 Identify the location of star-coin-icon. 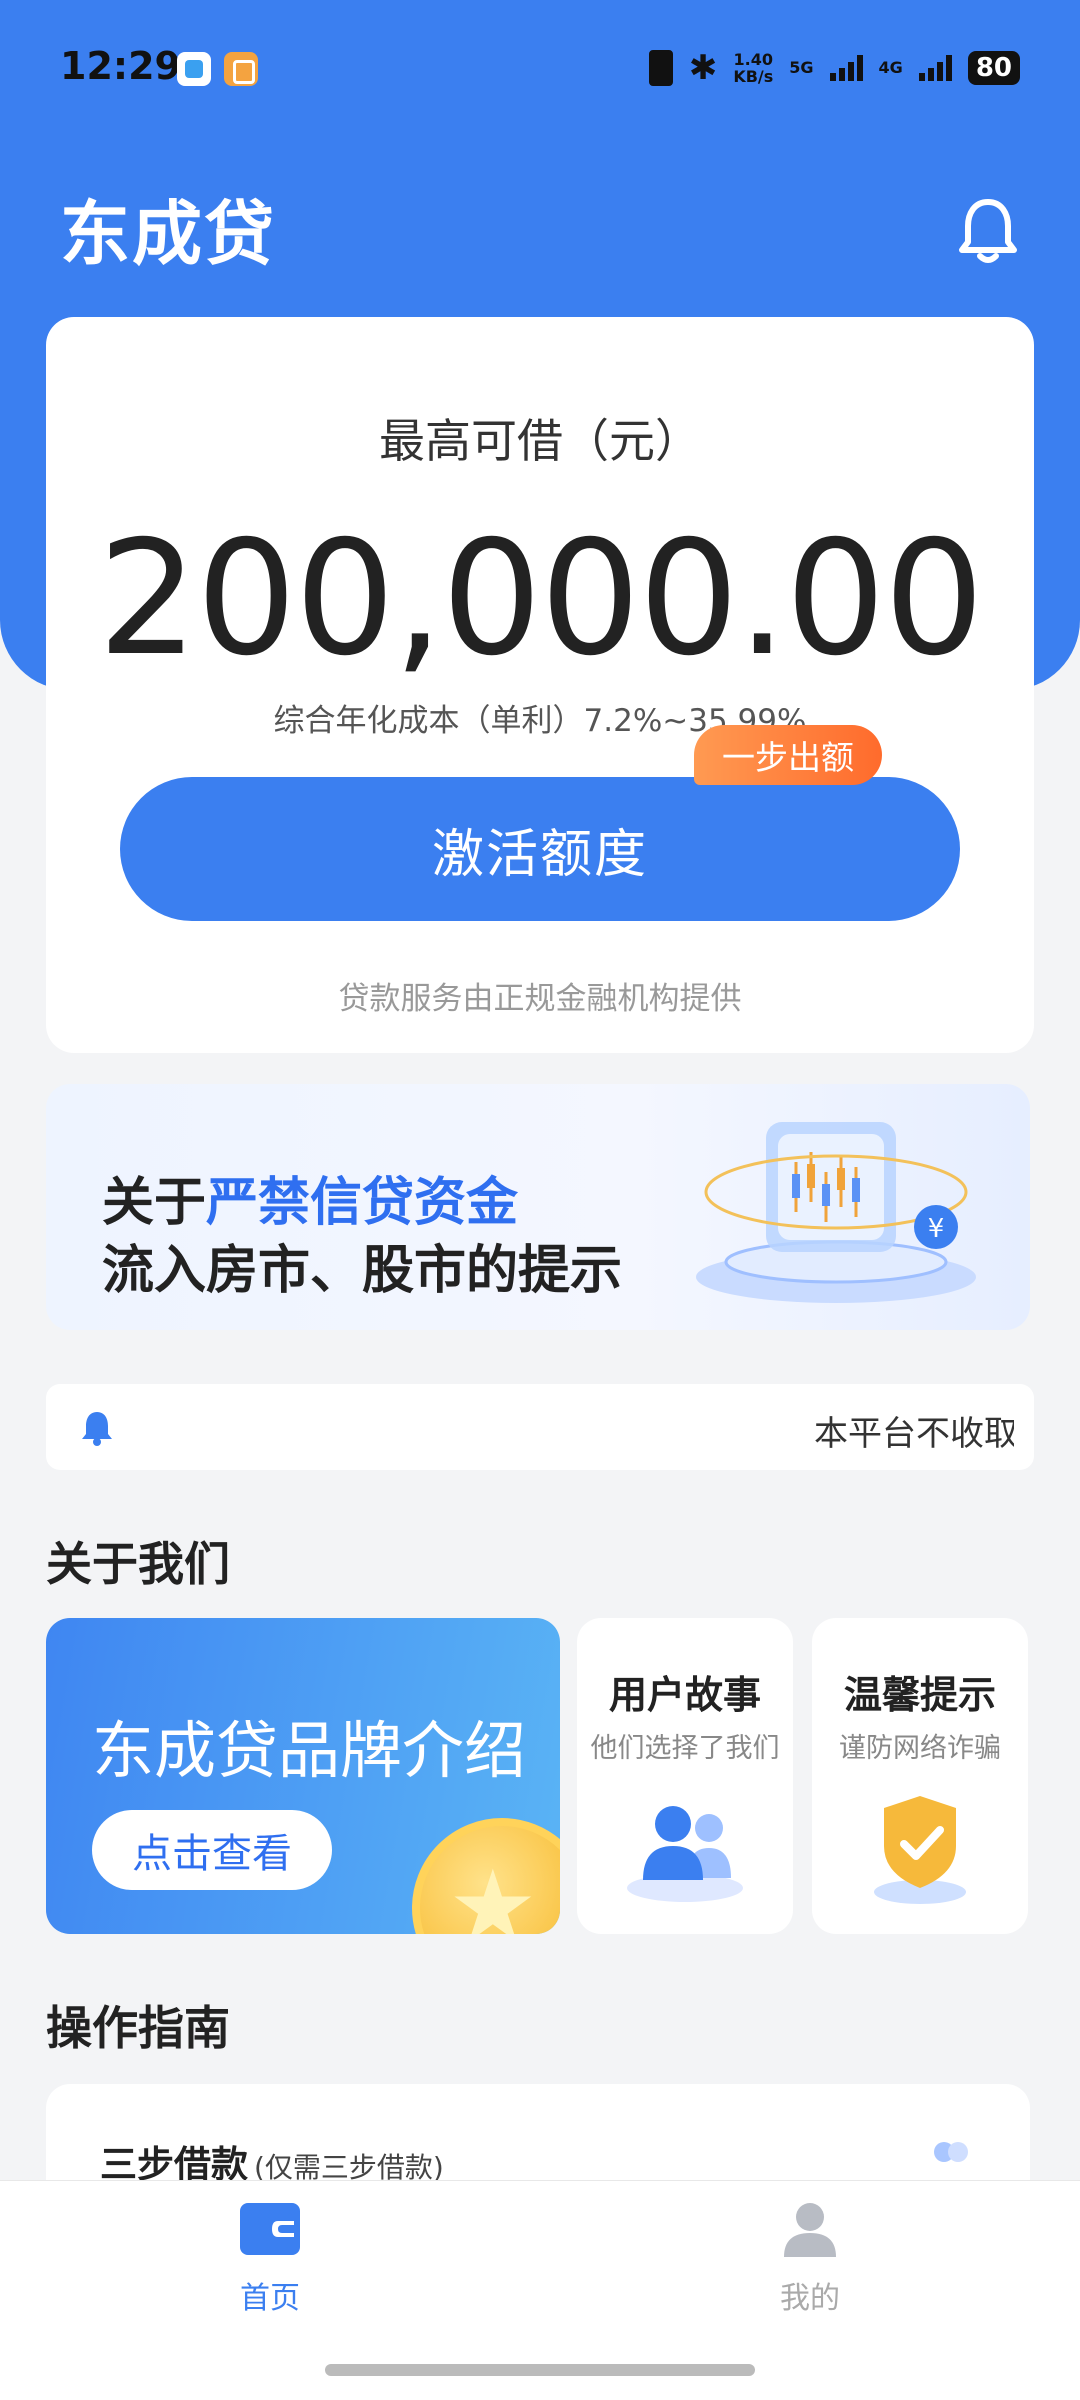
(486, 1876).